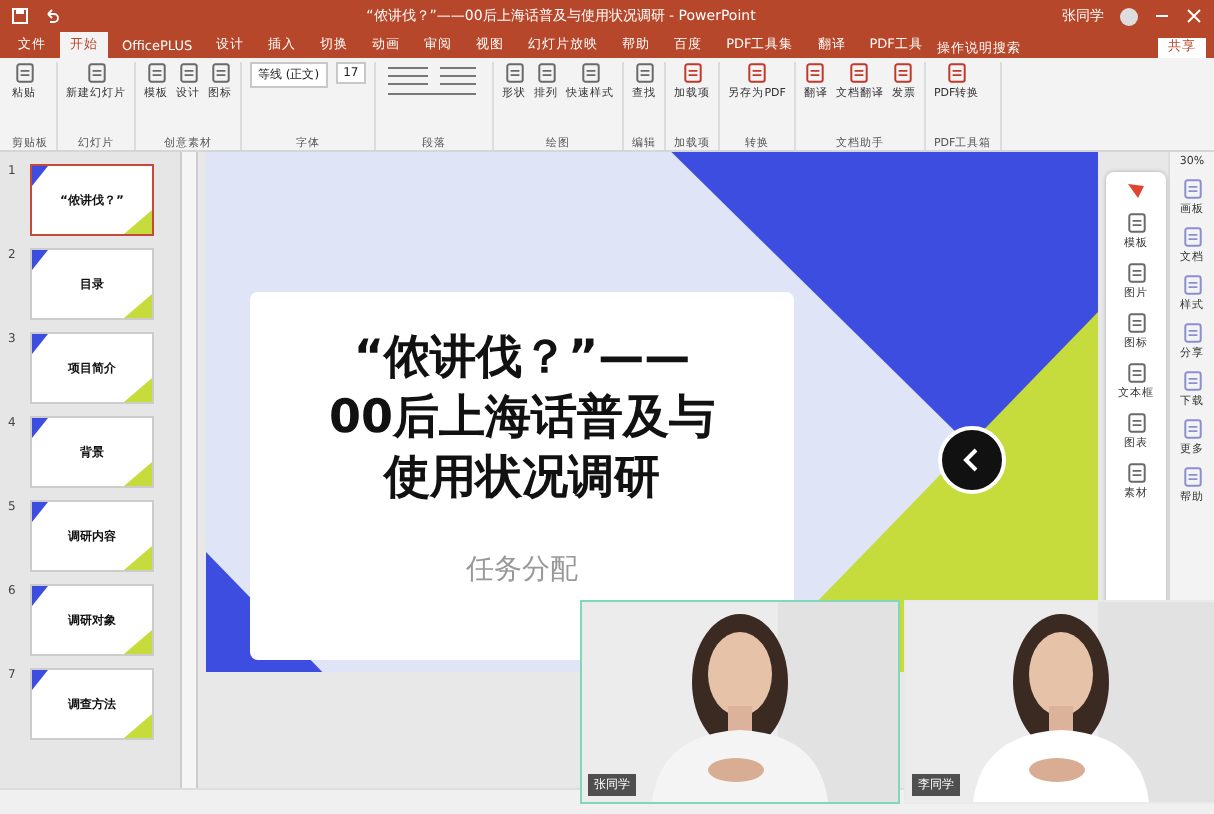 This screenshot has height=814, width=1214. What do you see at coordinates (522, 570) in the screenshot?
I see `slide-subtitle: 任务分配` at bounding box center [522, 570].